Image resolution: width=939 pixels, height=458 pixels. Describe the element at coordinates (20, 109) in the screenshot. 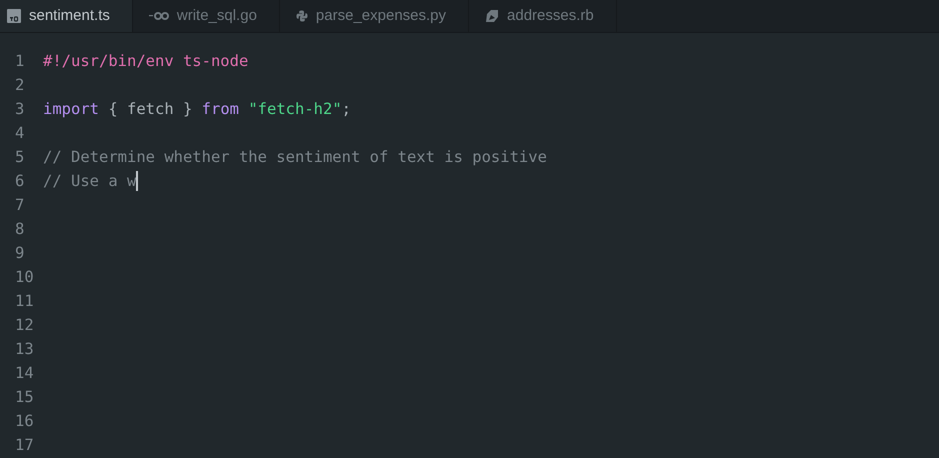

I see `line-number: 3` at that location.